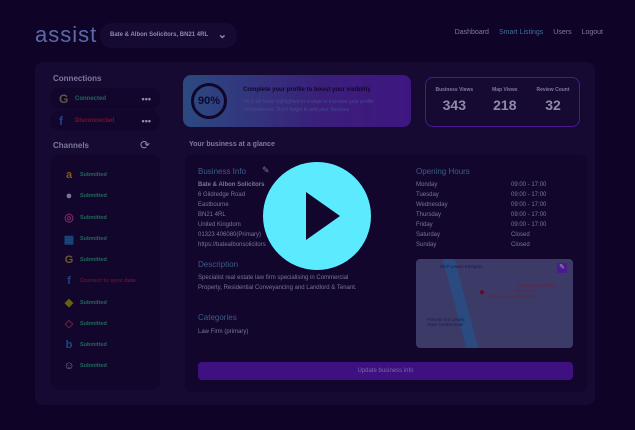 Image resolution: width=635 pixels, height=430 pixels. I want to click on channel-item: ● Submitted, so click(82, 196).